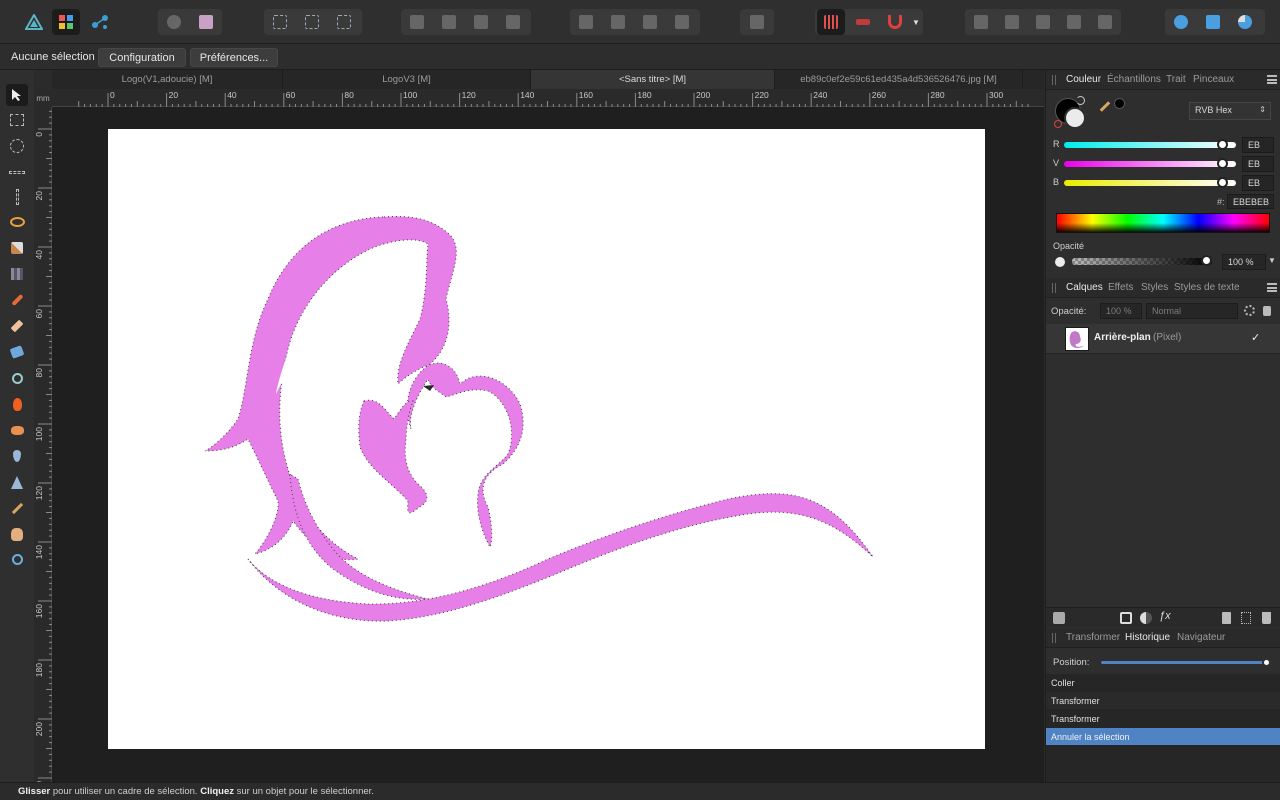  What do you see at coordinates (1181, 22) in the screenshot?
I see `assistant-icon` at bounding box center [1181, 22].